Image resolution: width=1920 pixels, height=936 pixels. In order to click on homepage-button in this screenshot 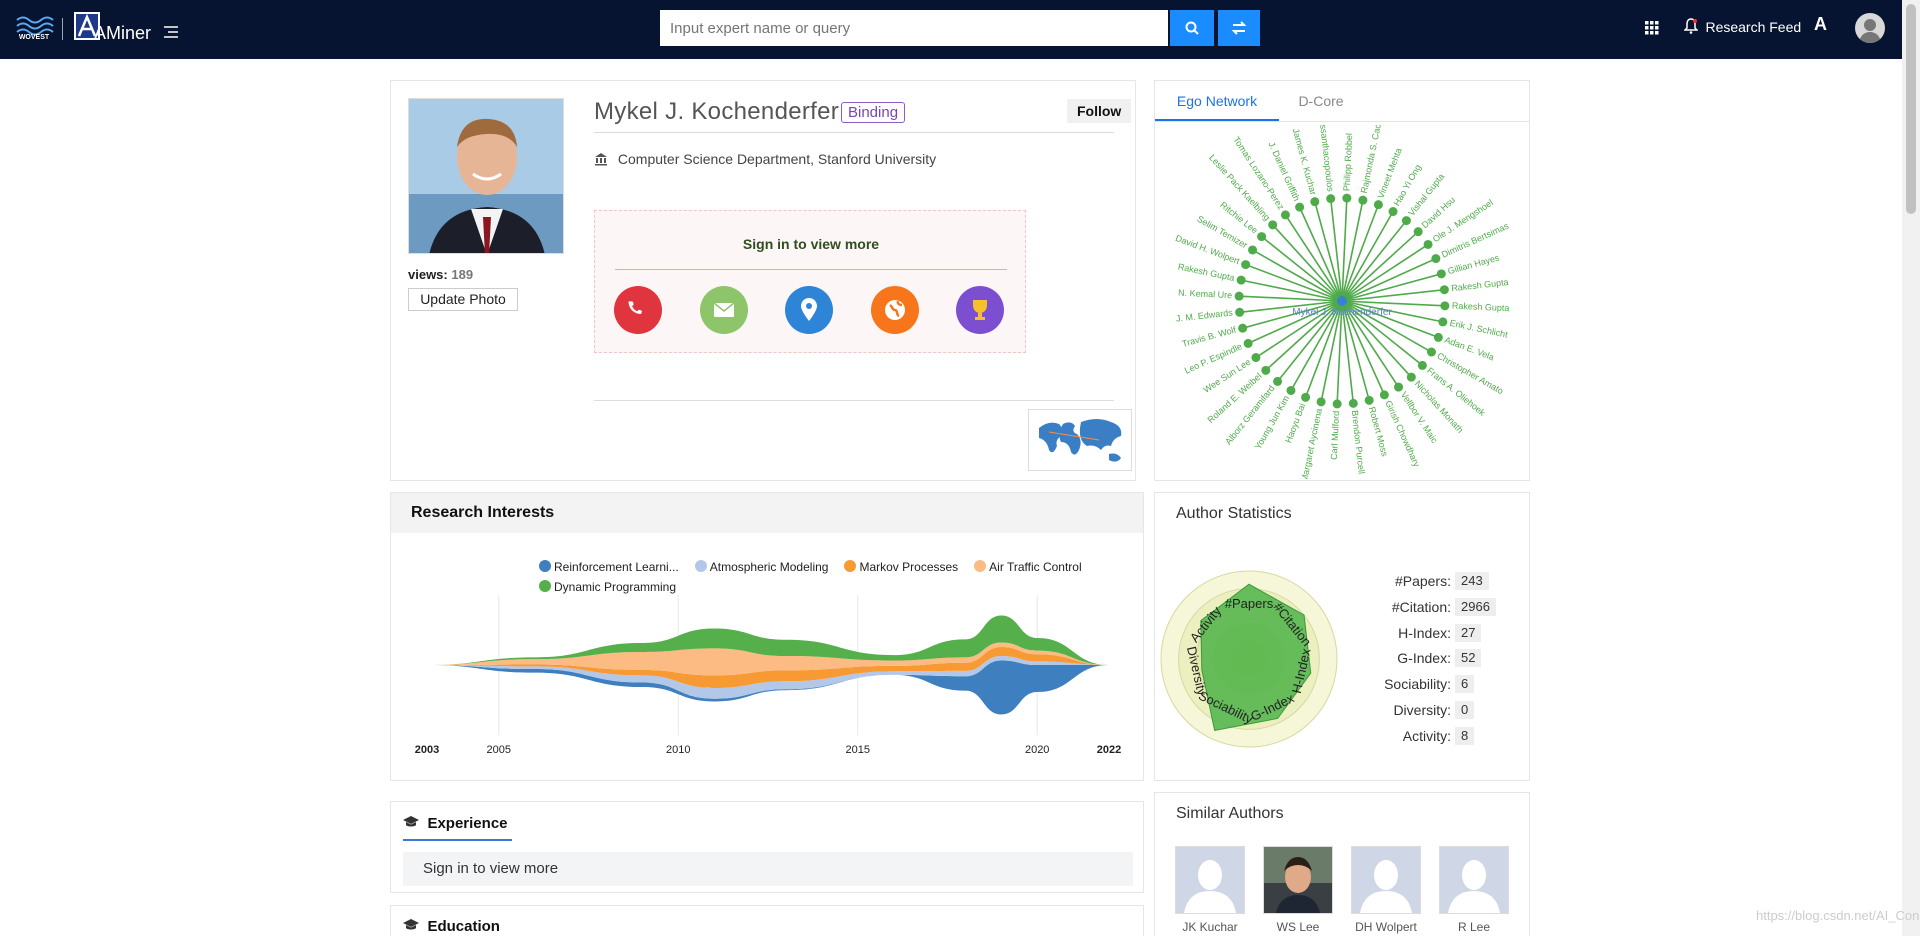, I will do `click(894, 310)`.